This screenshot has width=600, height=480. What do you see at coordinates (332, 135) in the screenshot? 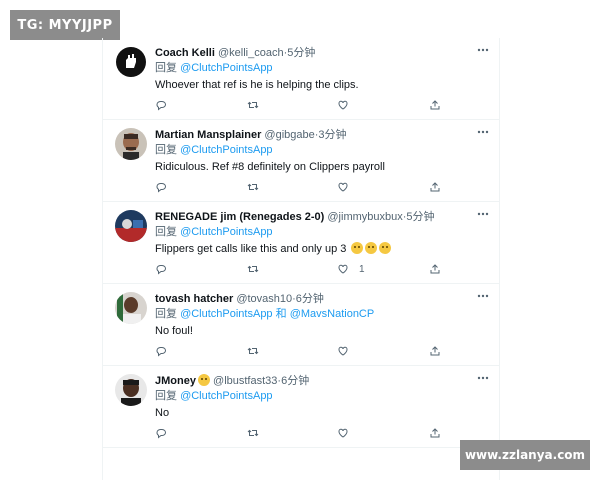
I see `timestamp: 3分钟` at bounding box center [332, 135].